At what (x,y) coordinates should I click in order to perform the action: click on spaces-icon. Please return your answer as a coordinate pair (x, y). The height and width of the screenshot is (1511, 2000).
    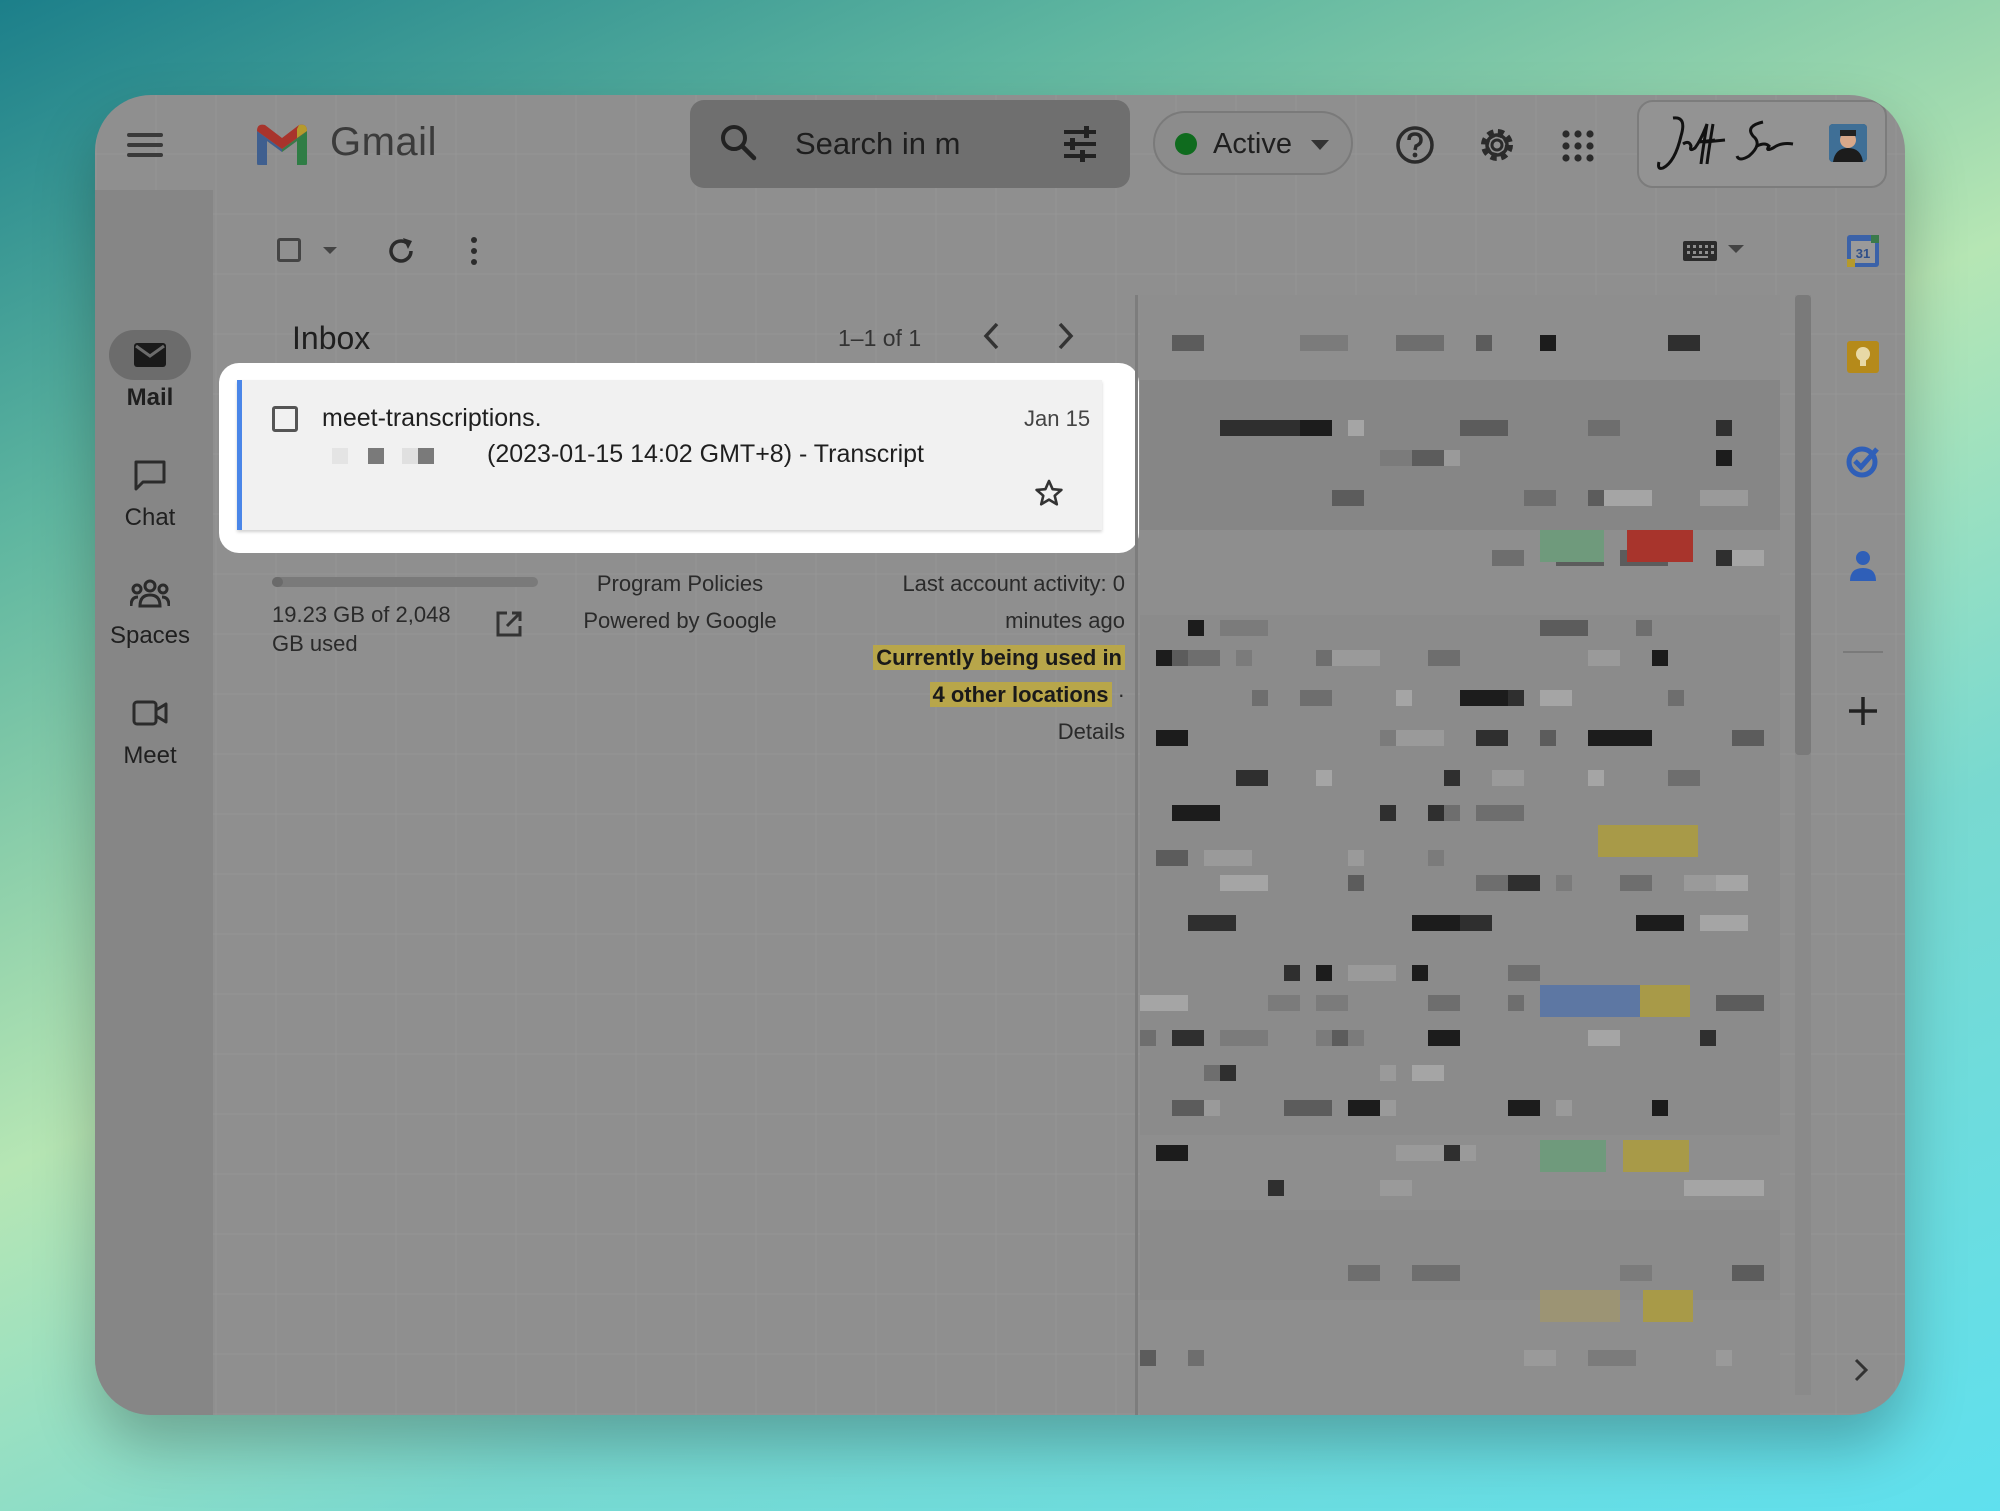
    Looking at the image, I should click on (150, 593).